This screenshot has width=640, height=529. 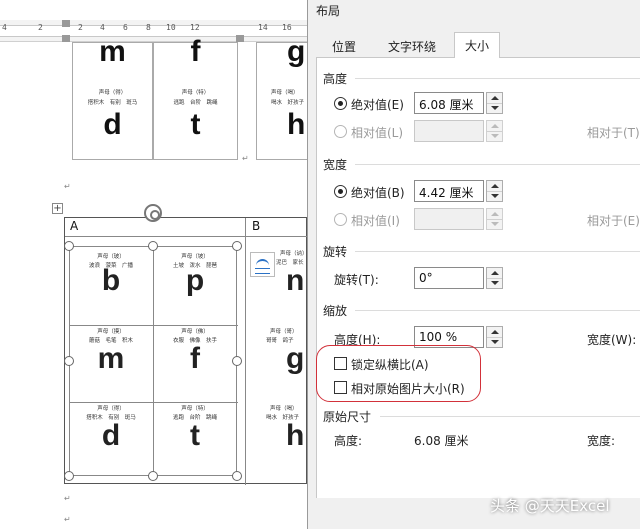 I want to click on width-absolute-radio, so click(x=340, y=191).